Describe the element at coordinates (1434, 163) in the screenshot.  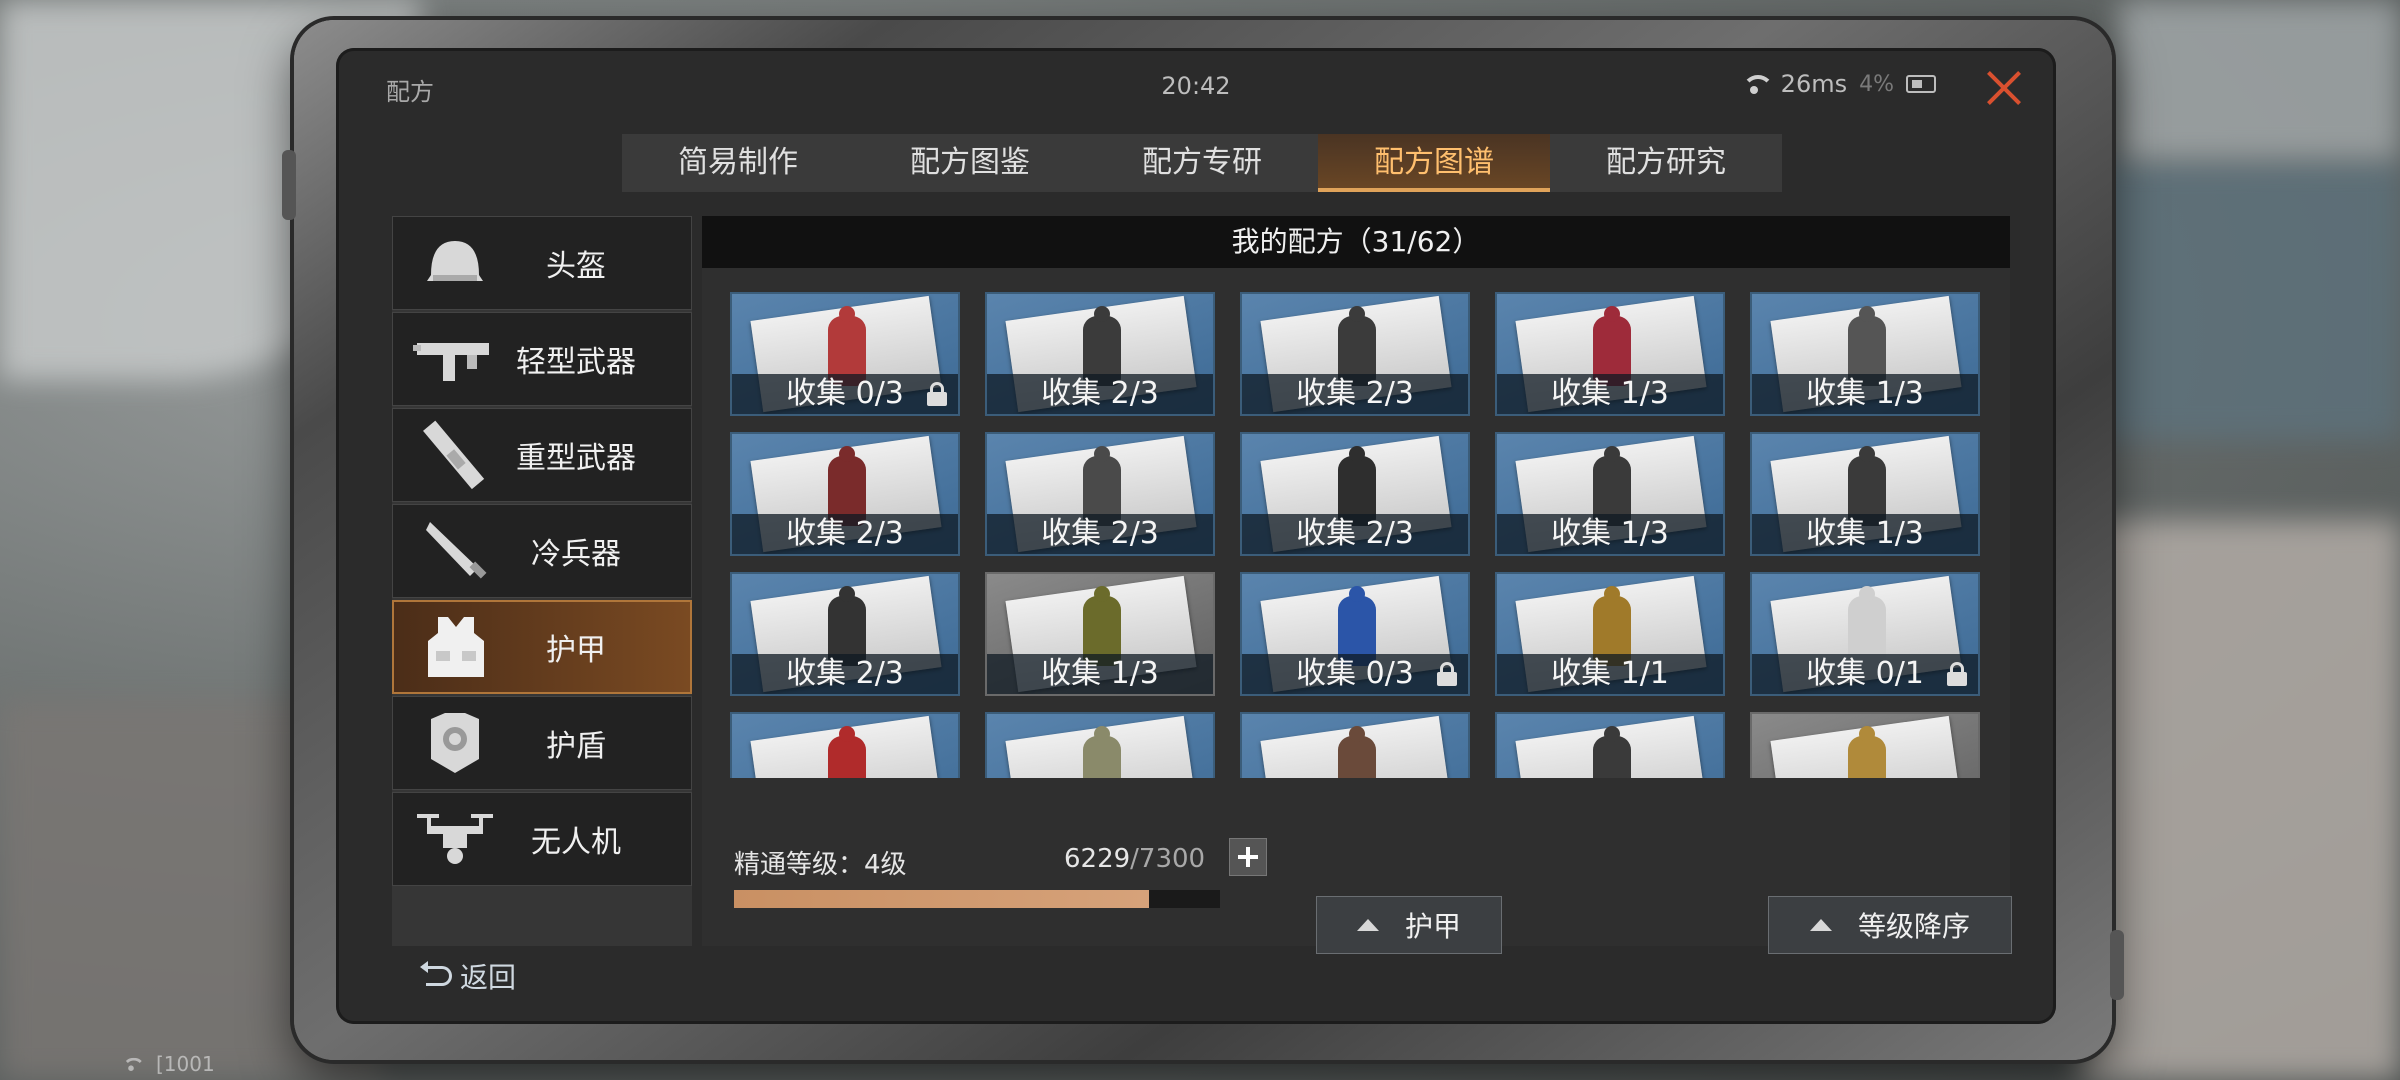
I see `tab-recipe-atlas: 配方图谱` at that location.